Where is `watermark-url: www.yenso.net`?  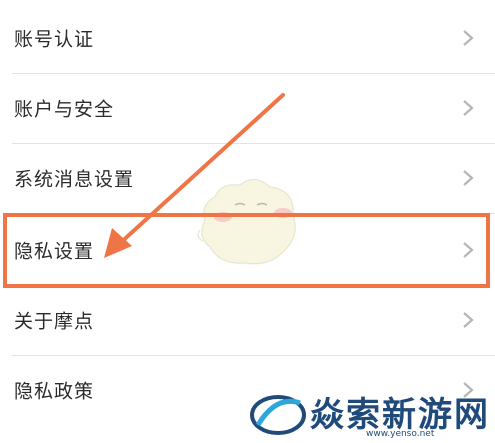
watermark-url: www.yenso.net is located at coordinates (400, 434).